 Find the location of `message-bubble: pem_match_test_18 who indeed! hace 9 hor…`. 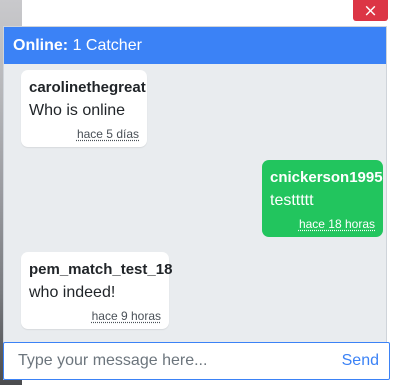

message-bubble: pem_match_test_18 who indeed! hace 9 hor… is located at coordinates (97, 290).